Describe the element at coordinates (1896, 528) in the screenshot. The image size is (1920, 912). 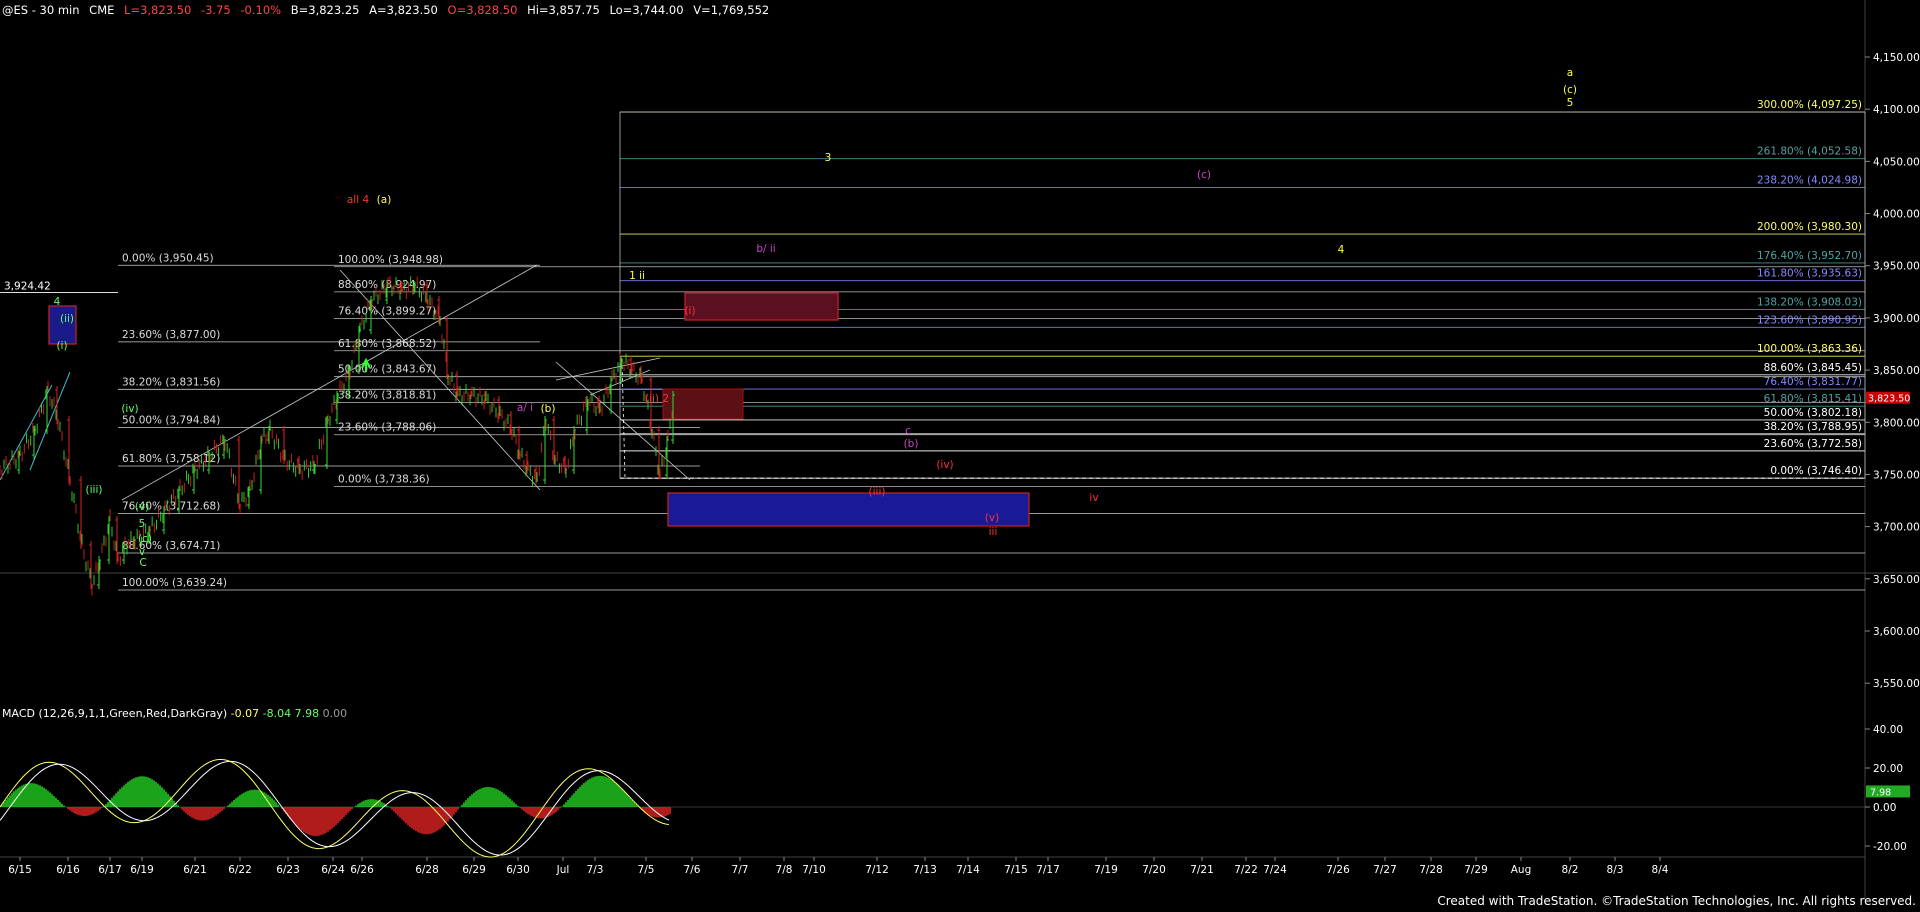
I see `price-tick-label: 3,700.00` at that location.